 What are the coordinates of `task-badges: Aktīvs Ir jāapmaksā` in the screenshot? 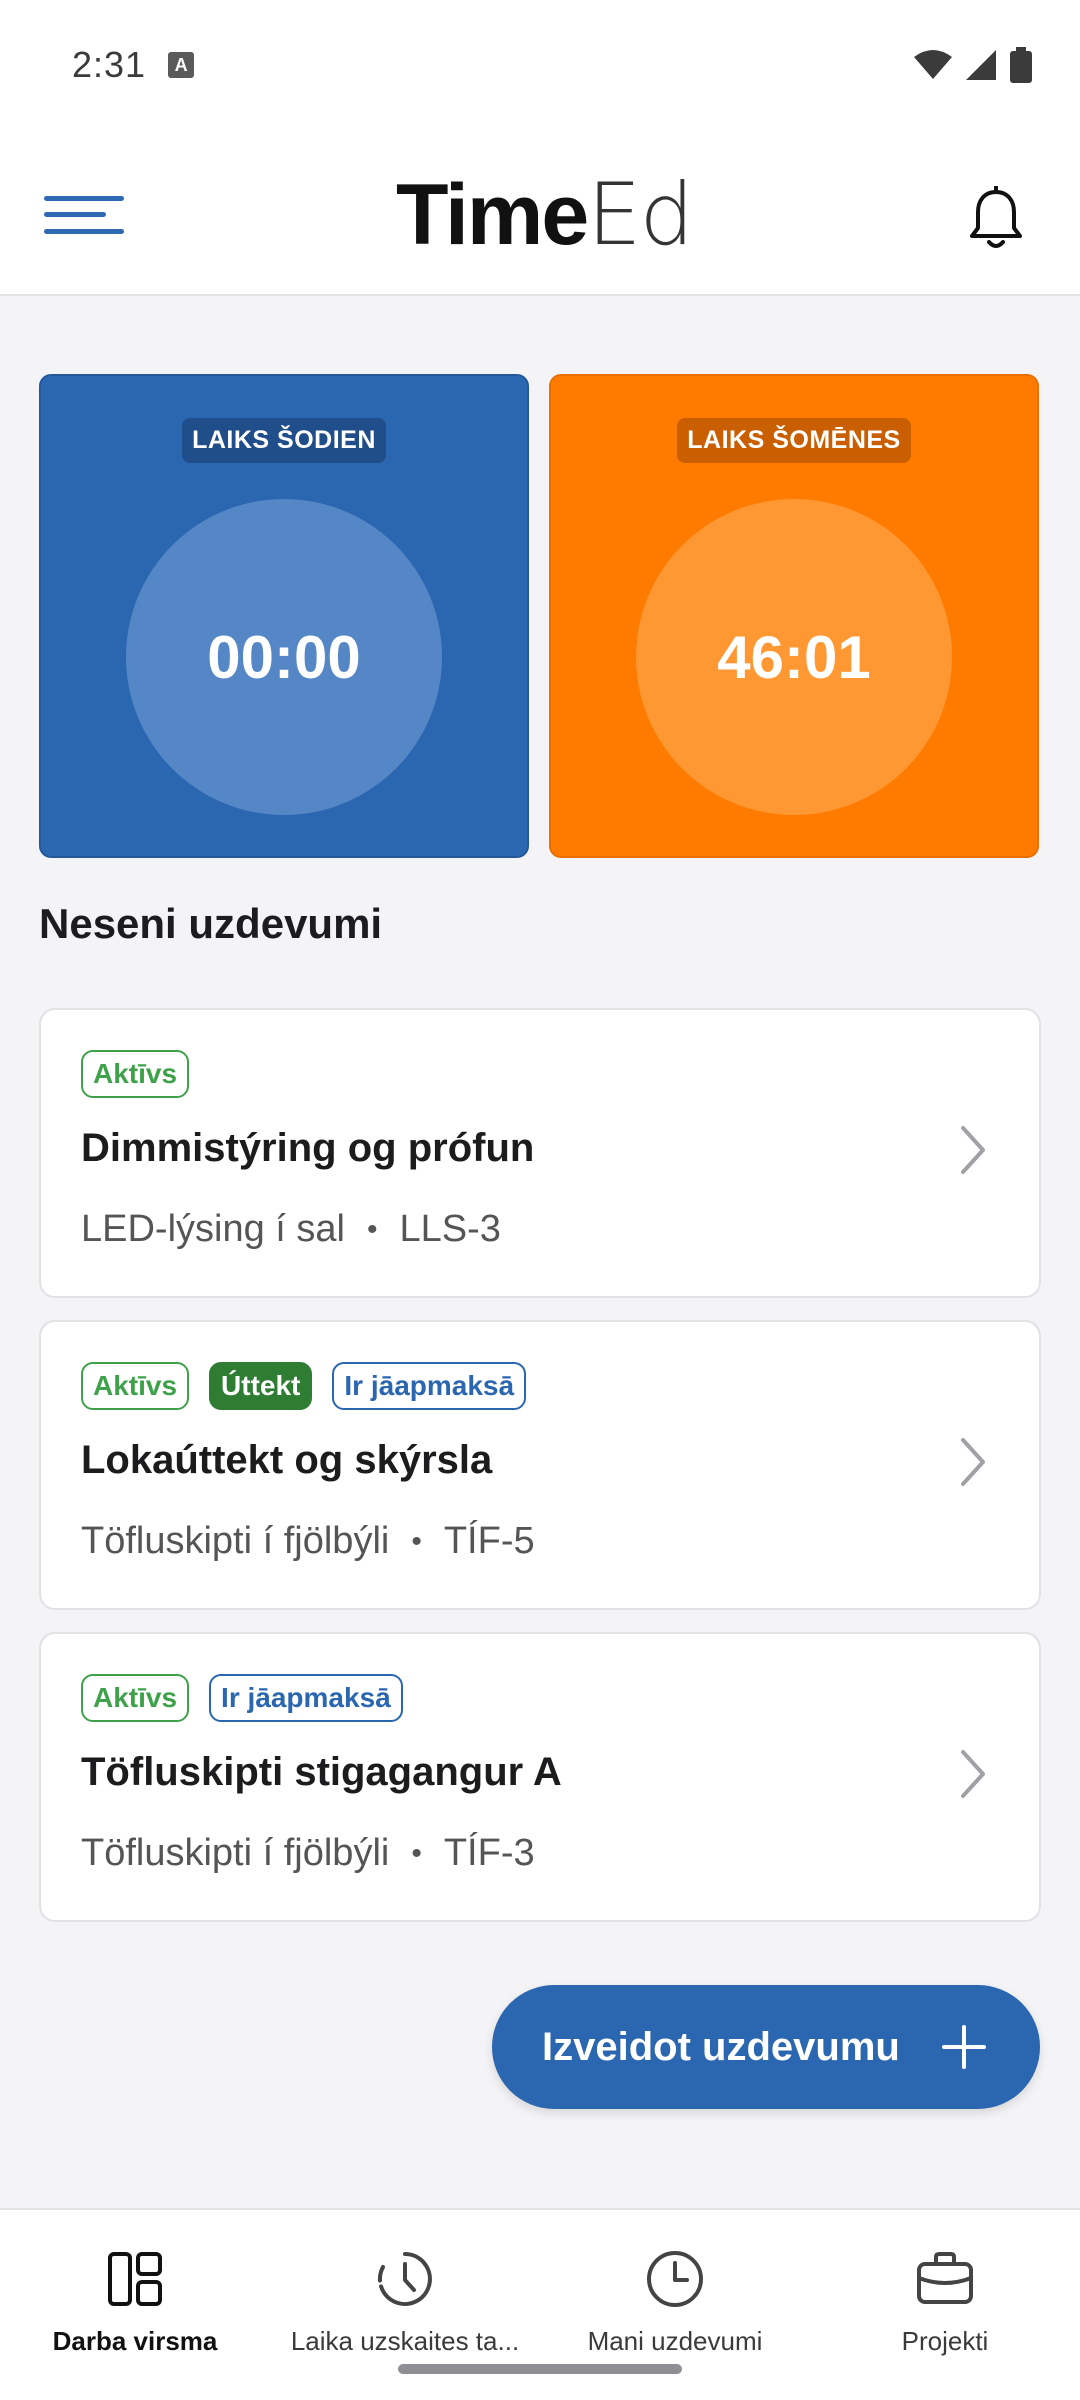 It's located at (242, 1698).